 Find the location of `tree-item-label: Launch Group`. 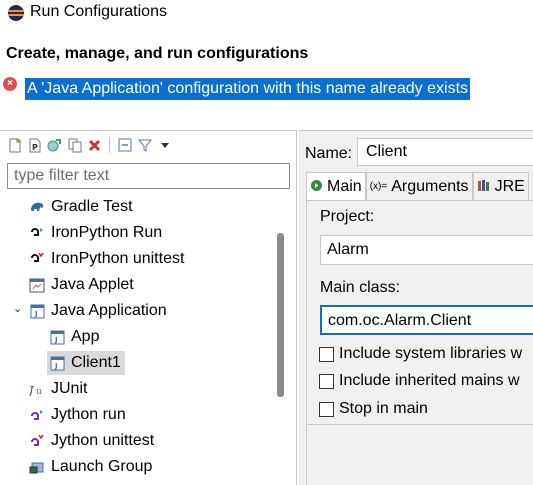

tree-item-label: Launch Group is located at coordinates (102, 466).